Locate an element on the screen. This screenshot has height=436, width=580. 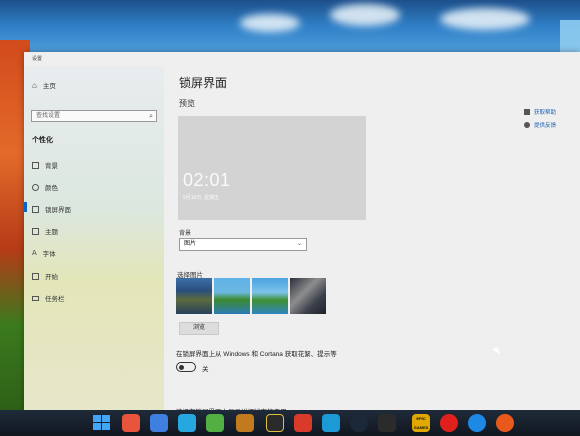
netease-music-icon is located at coordinates (449, 423).